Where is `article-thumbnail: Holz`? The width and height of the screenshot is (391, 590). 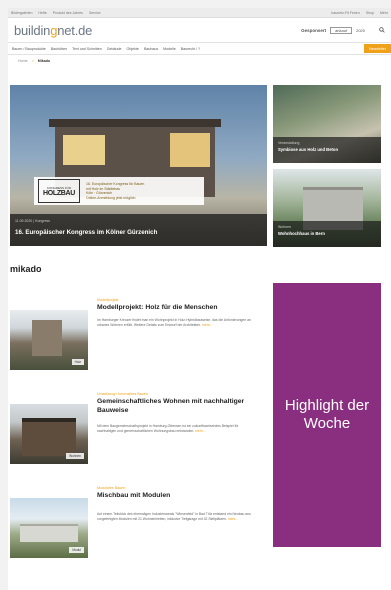
article-thumbnail: Holz is located at coordinates (49, 340).